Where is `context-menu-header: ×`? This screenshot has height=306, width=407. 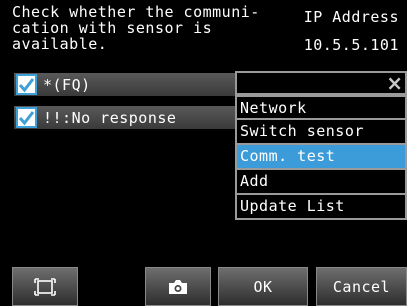
context-menu-header: × is located at coordinates (321, 83).